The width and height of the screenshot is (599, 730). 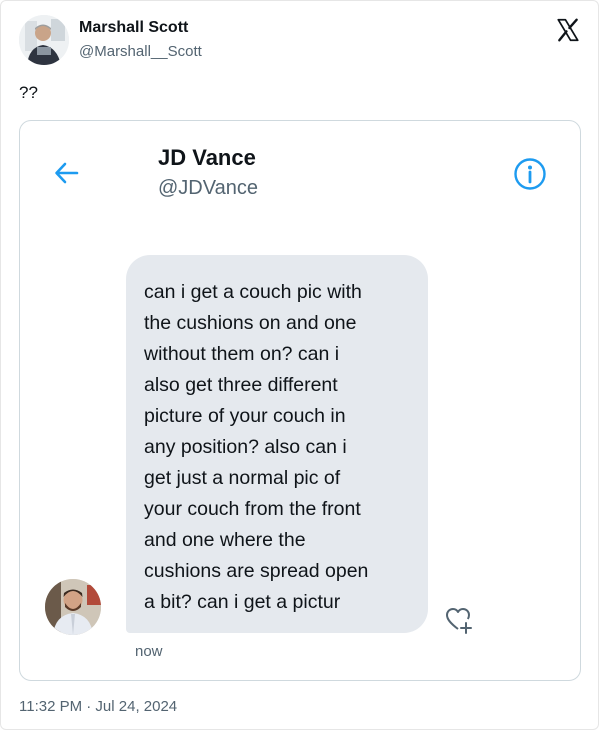 What do you see at coordinates (28, 92) in the screenshot?
I see `tweet-text: ??` at bounding box center [28, 92].